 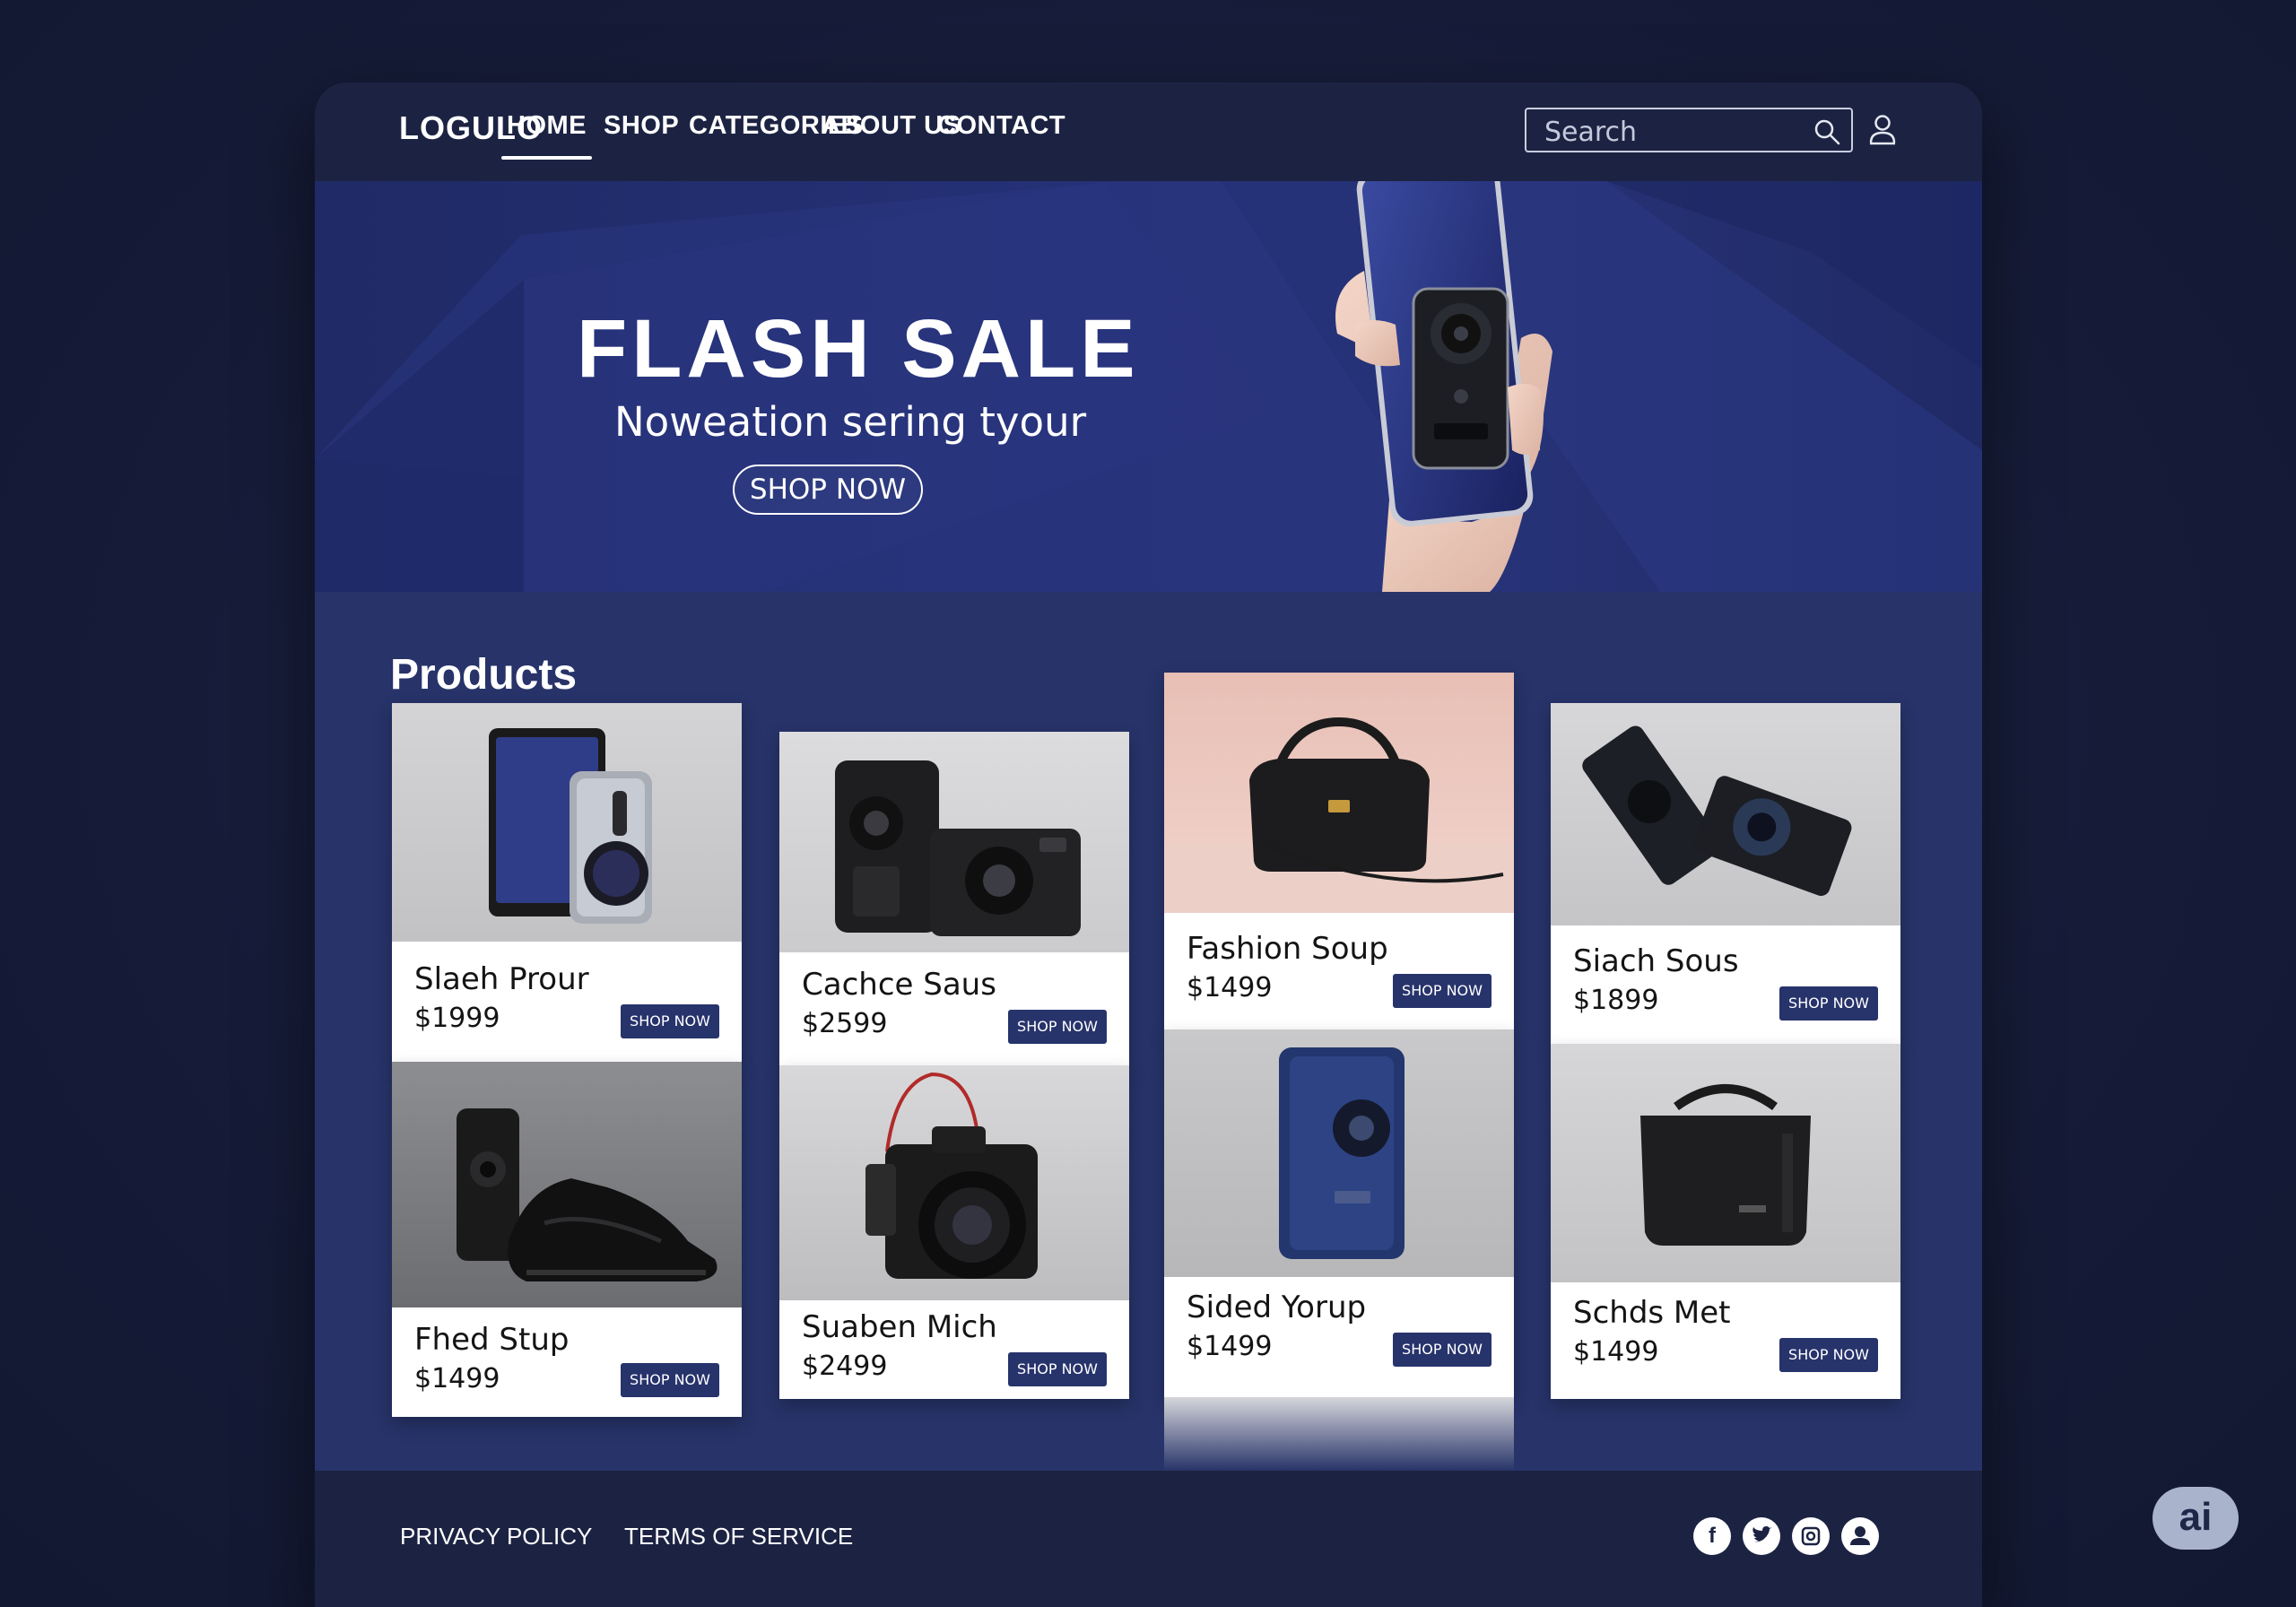 What do you see at coordinates (951, 1176) in the screenshot?
I see `dslr-camera-image` at bounding box center [951, 1176].